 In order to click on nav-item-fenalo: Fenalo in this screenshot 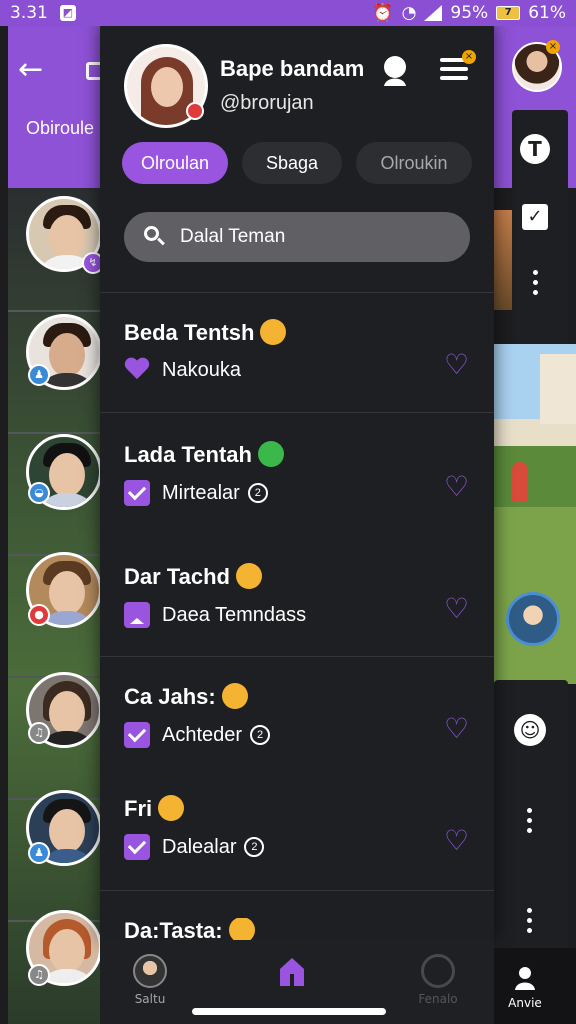, I will do `click(438, 980)`.